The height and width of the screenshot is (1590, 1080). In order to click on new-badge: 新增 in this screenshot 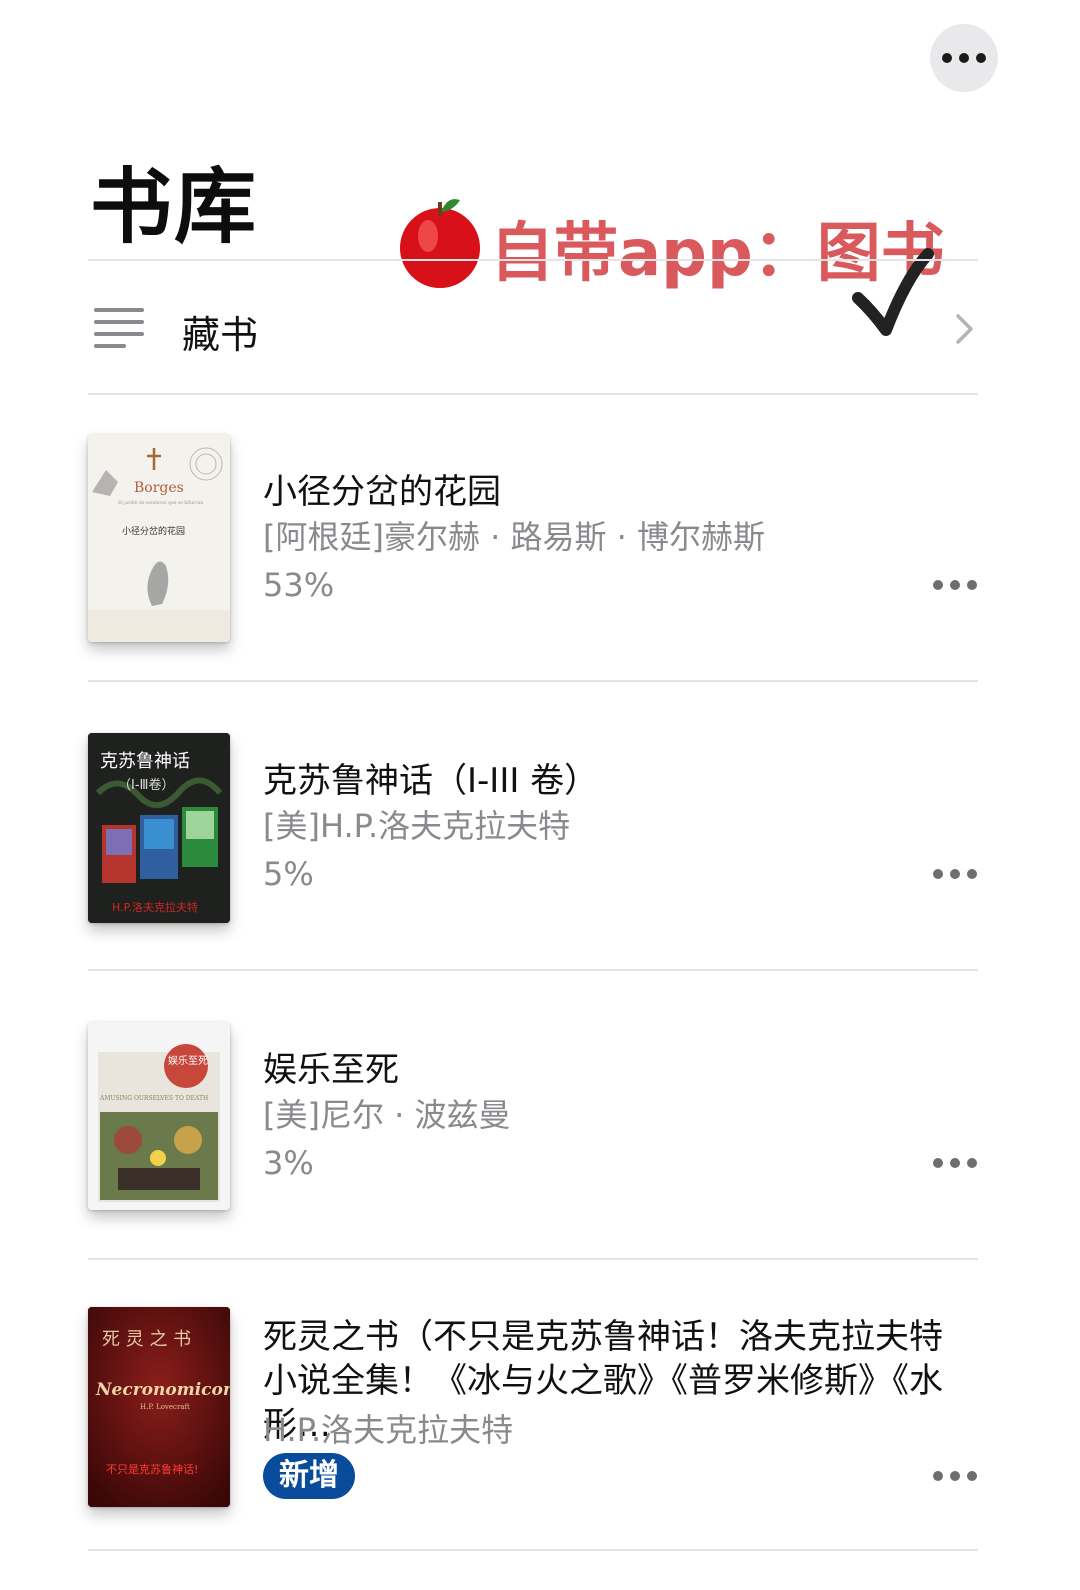, I will do `click(309, 1476)`.